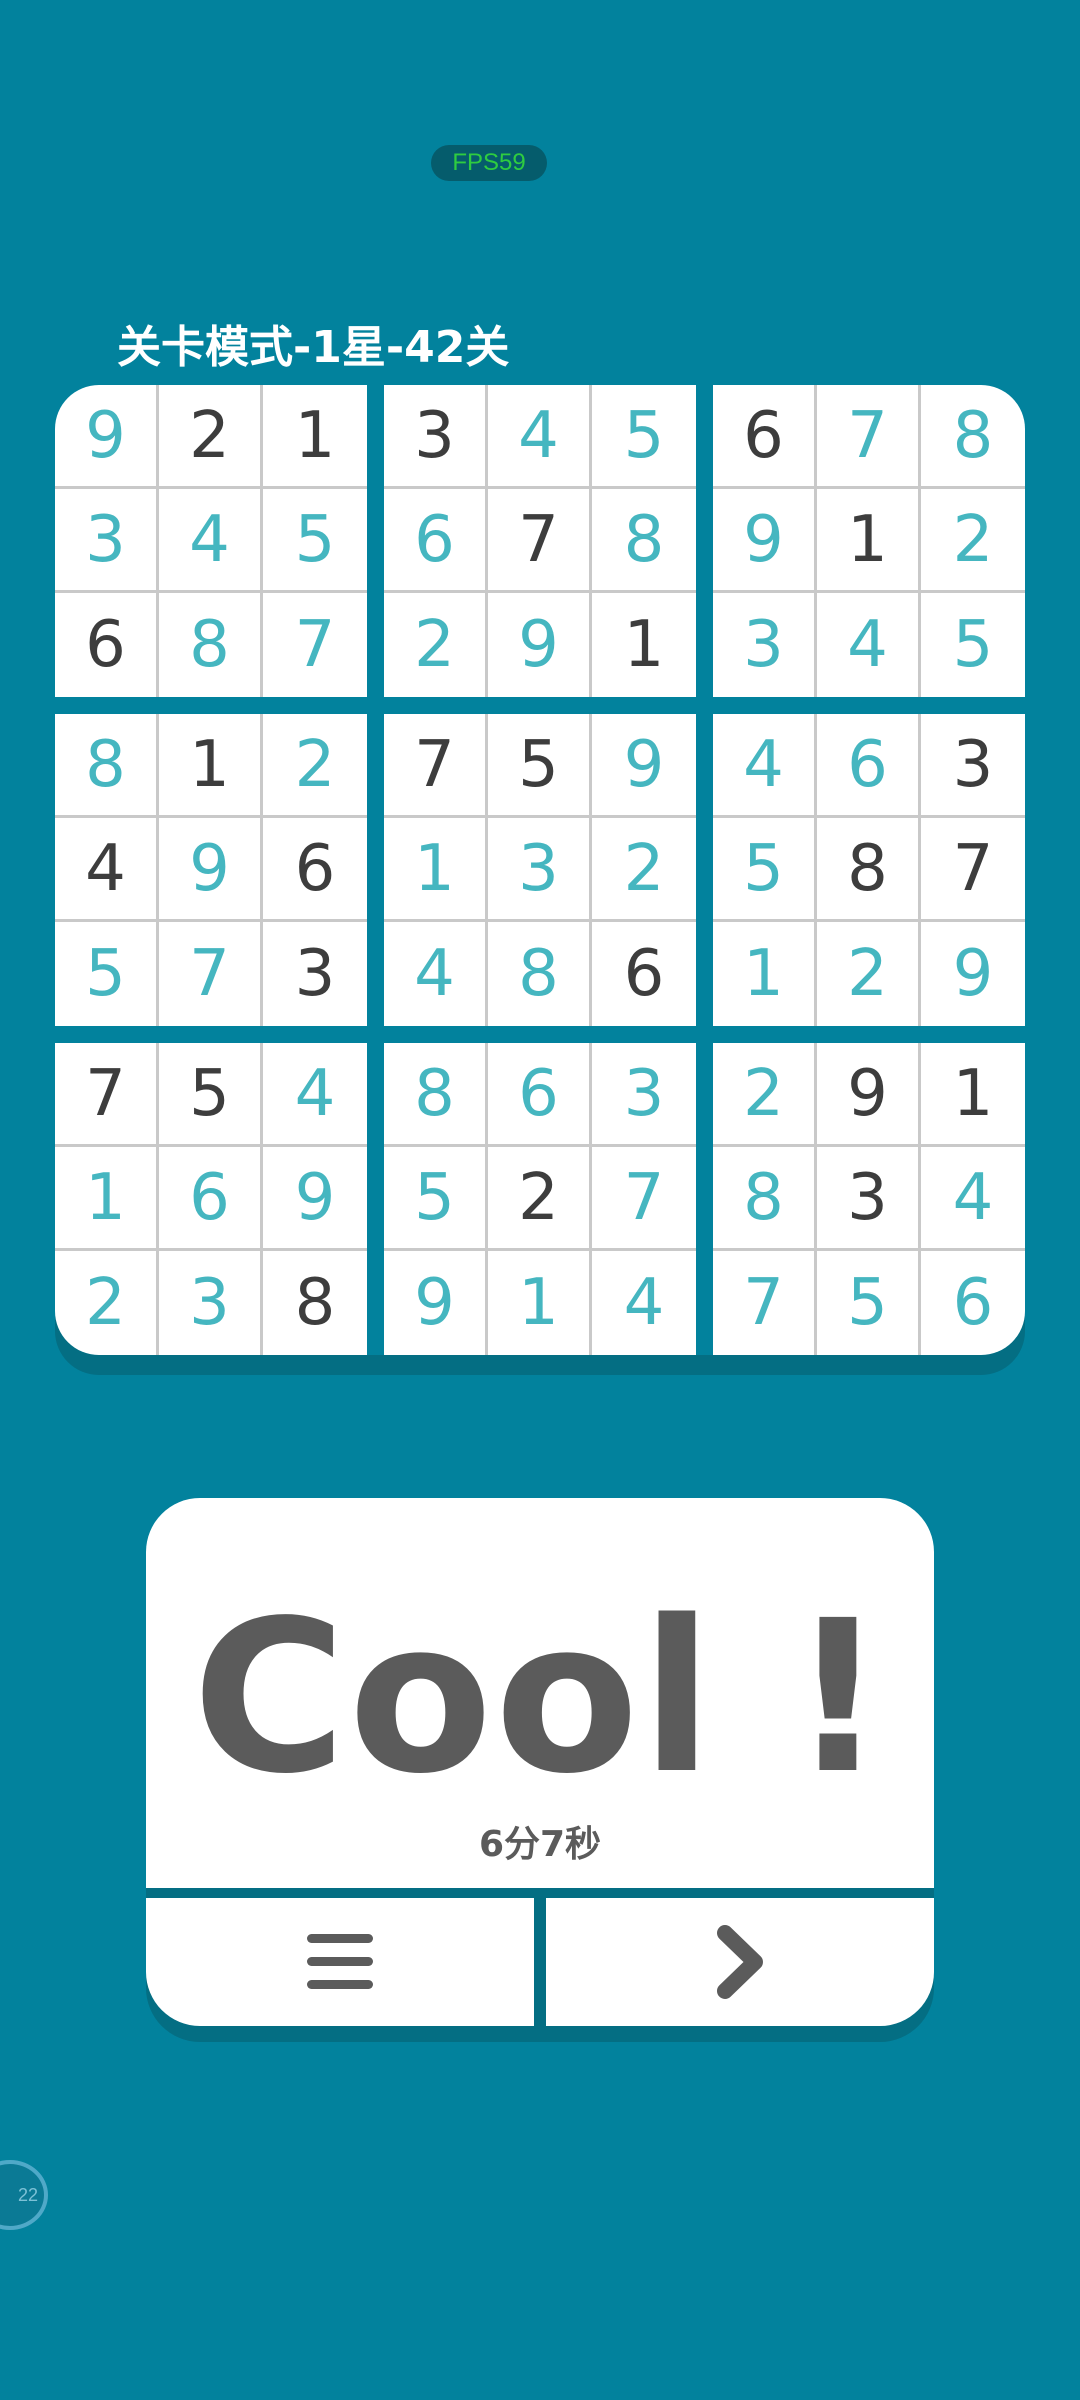 The width and height of the screenshot is (1080, 2400). What do you see at coordinates (540, 1844) in the screenshot?
I see `elapsed-time: 6分7秒` at bounding box center [540, 1844].